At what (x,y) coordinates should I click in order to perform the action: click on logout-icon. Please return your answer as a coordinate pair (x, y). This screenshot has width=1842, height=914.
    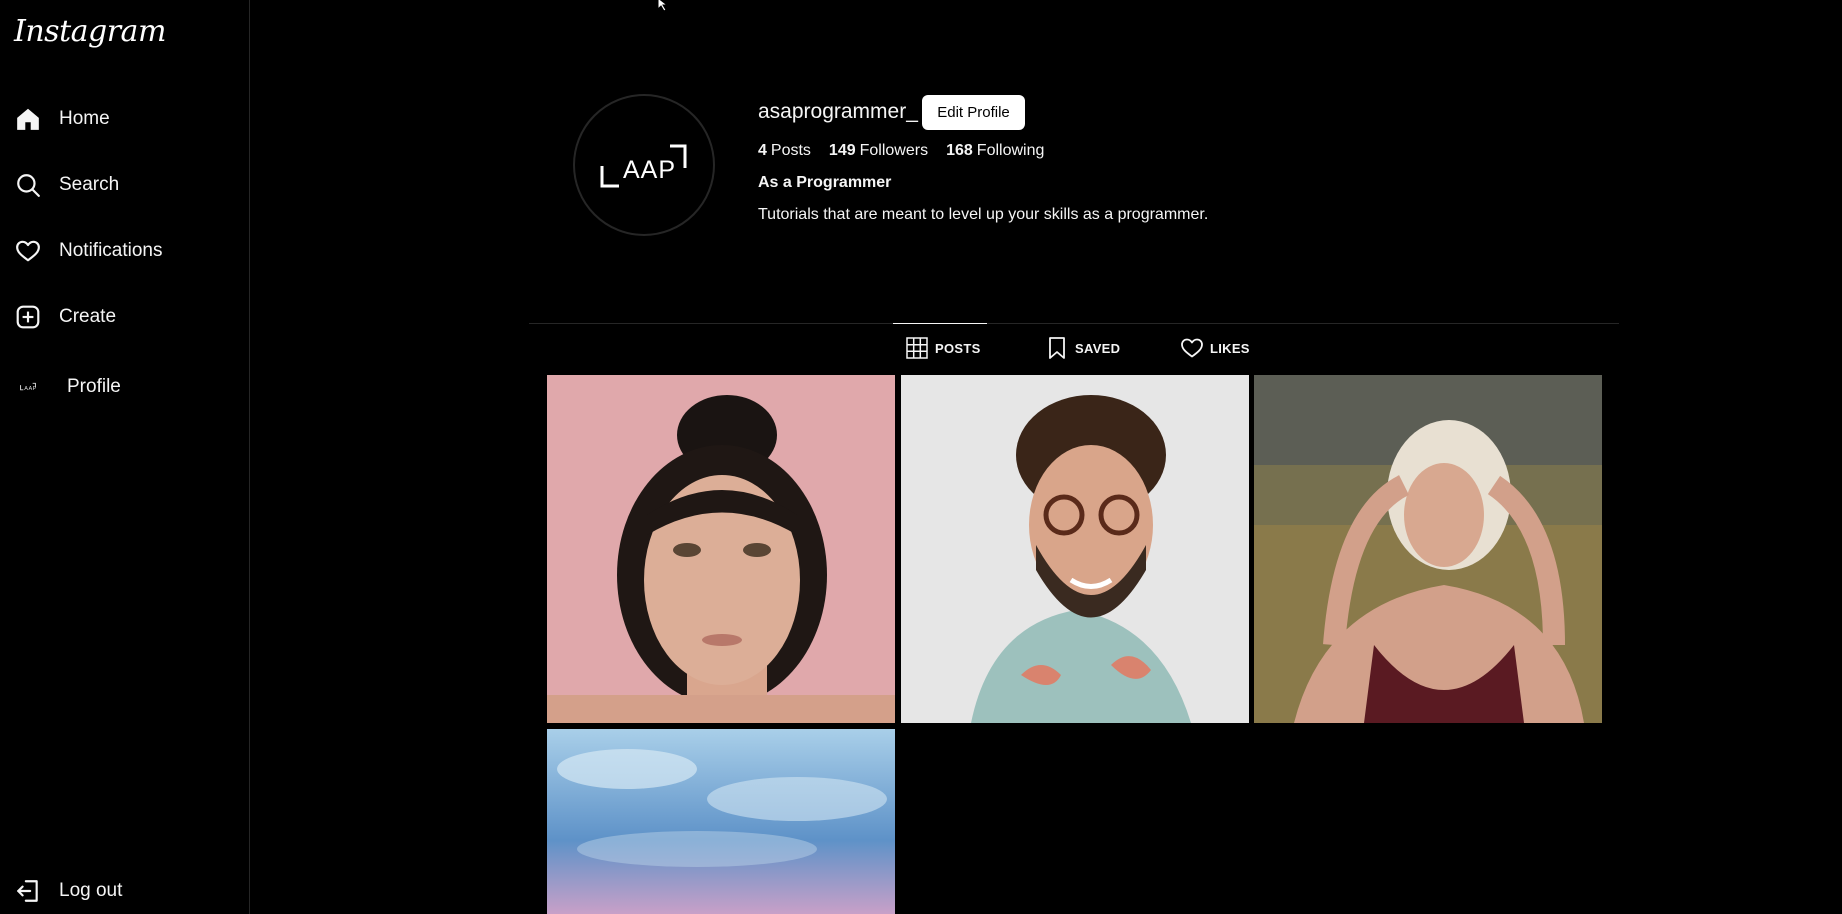
    Looking at the image, I should click on (28, 891).